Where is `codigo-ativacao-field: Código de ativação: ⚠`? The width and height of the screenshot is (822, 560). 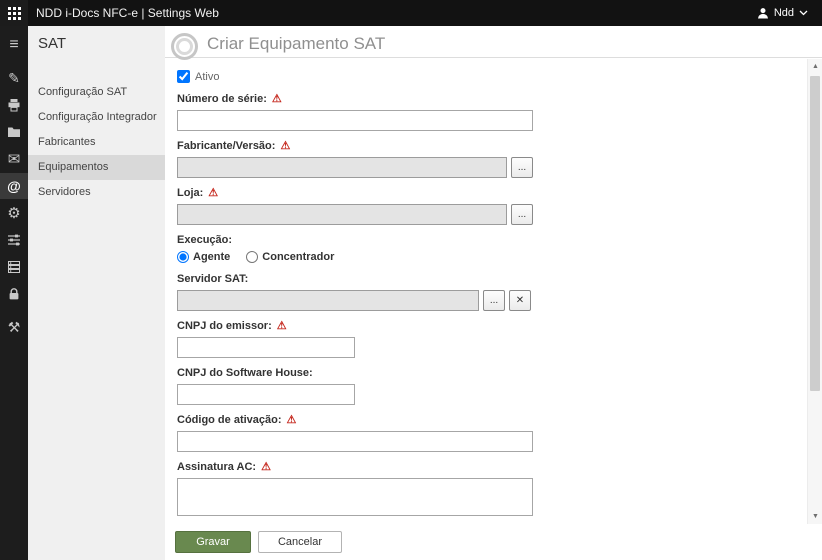
codigo-ativacao-field: Código de ativação: ⚠ is located at coordinates (492, 433).